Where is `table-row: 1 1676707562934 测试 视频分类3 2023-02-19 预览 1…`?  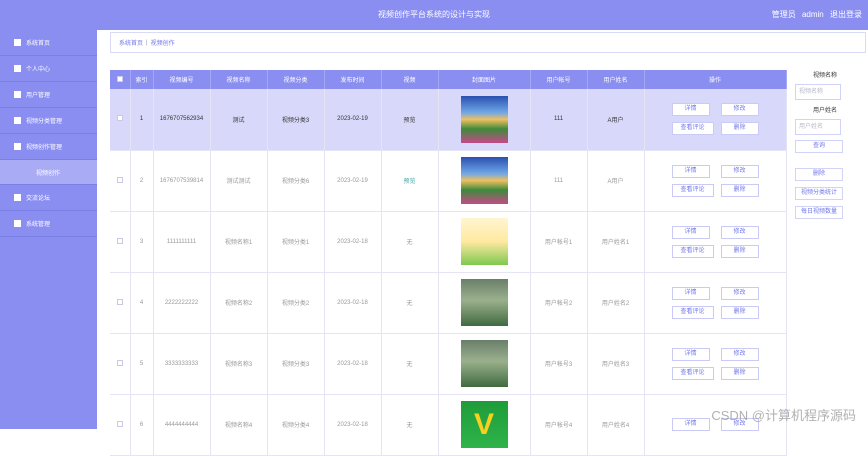 table-row: 1 1676707562934 测试 视频分类3 2023-02-19 预览 1… is located at coordinates (448, 119).